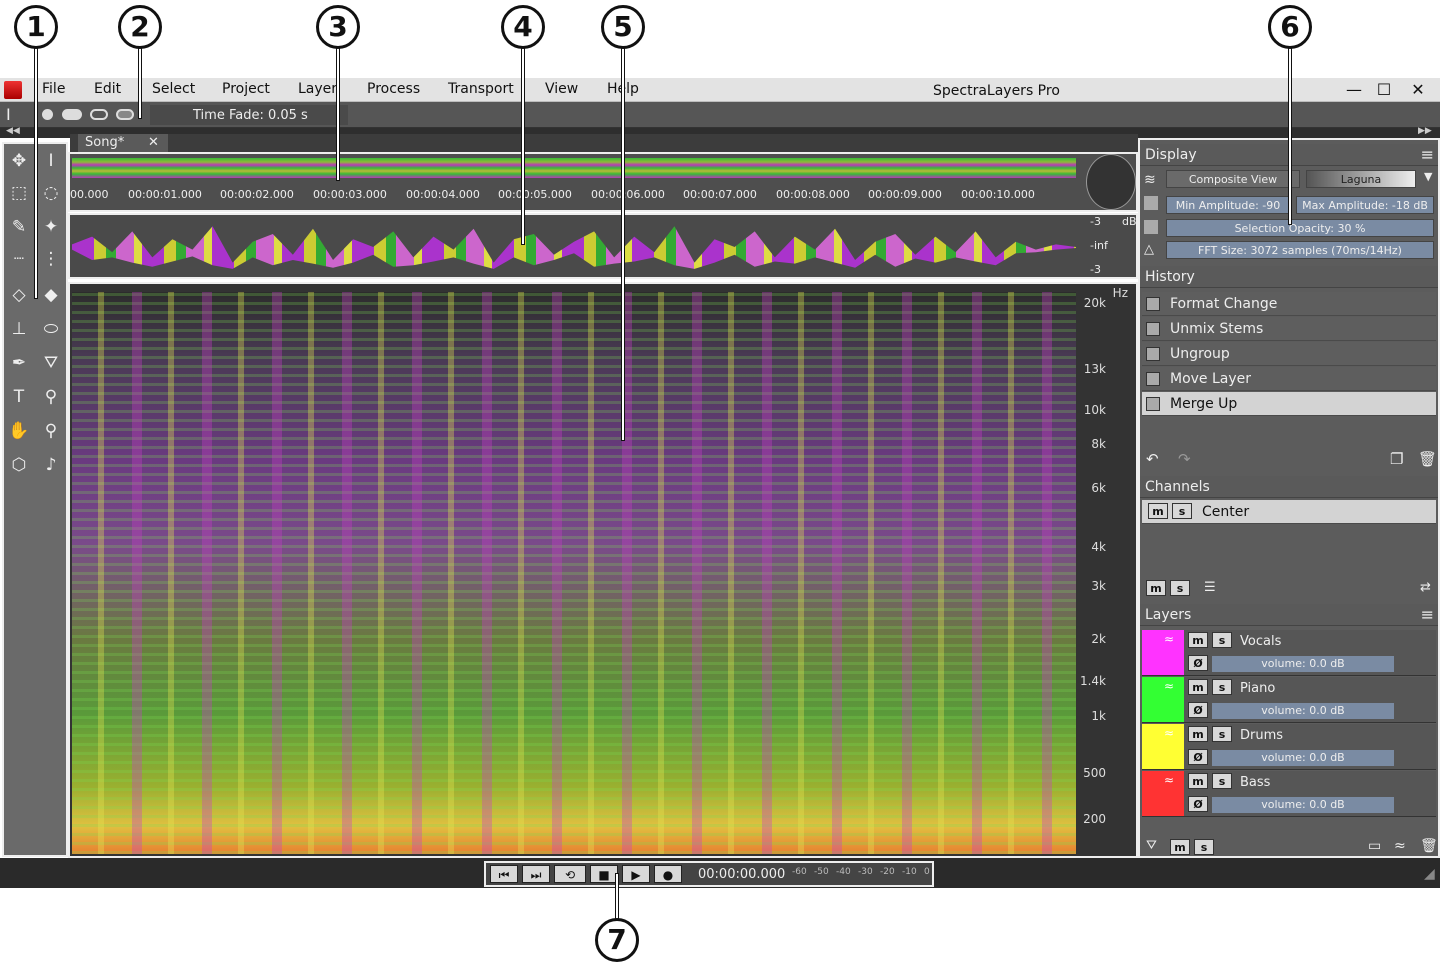  What do you see at coordinates (1289, 379) in the screenshot?
I see `history-item: Move Layer` at bounding box center [1289, 379].